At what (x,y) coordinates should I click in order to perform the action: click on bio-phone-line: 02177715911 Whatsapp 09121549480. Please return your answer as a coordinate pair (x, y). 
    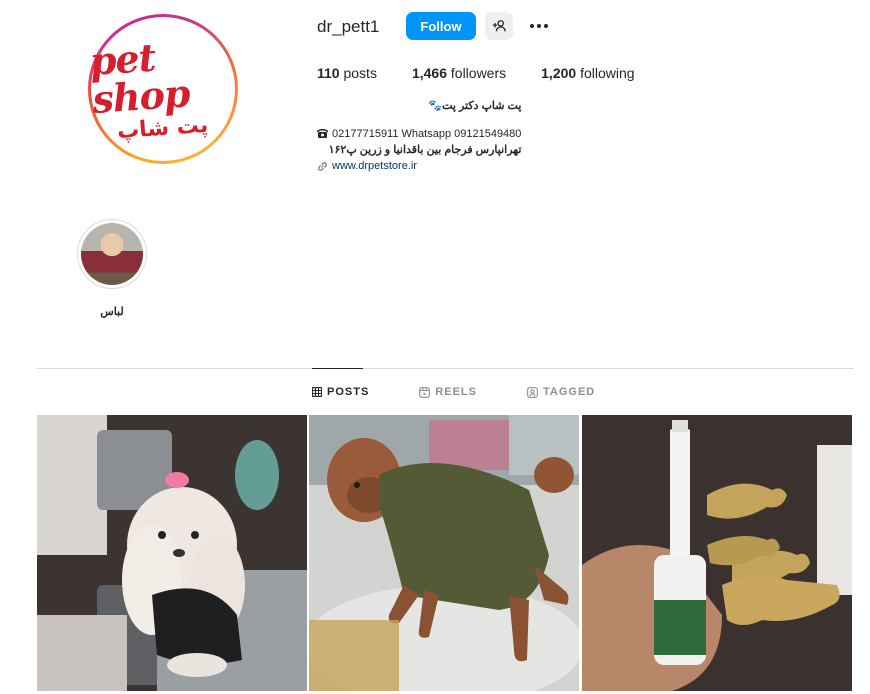
    Looking at the image, I should click on (419, 134).